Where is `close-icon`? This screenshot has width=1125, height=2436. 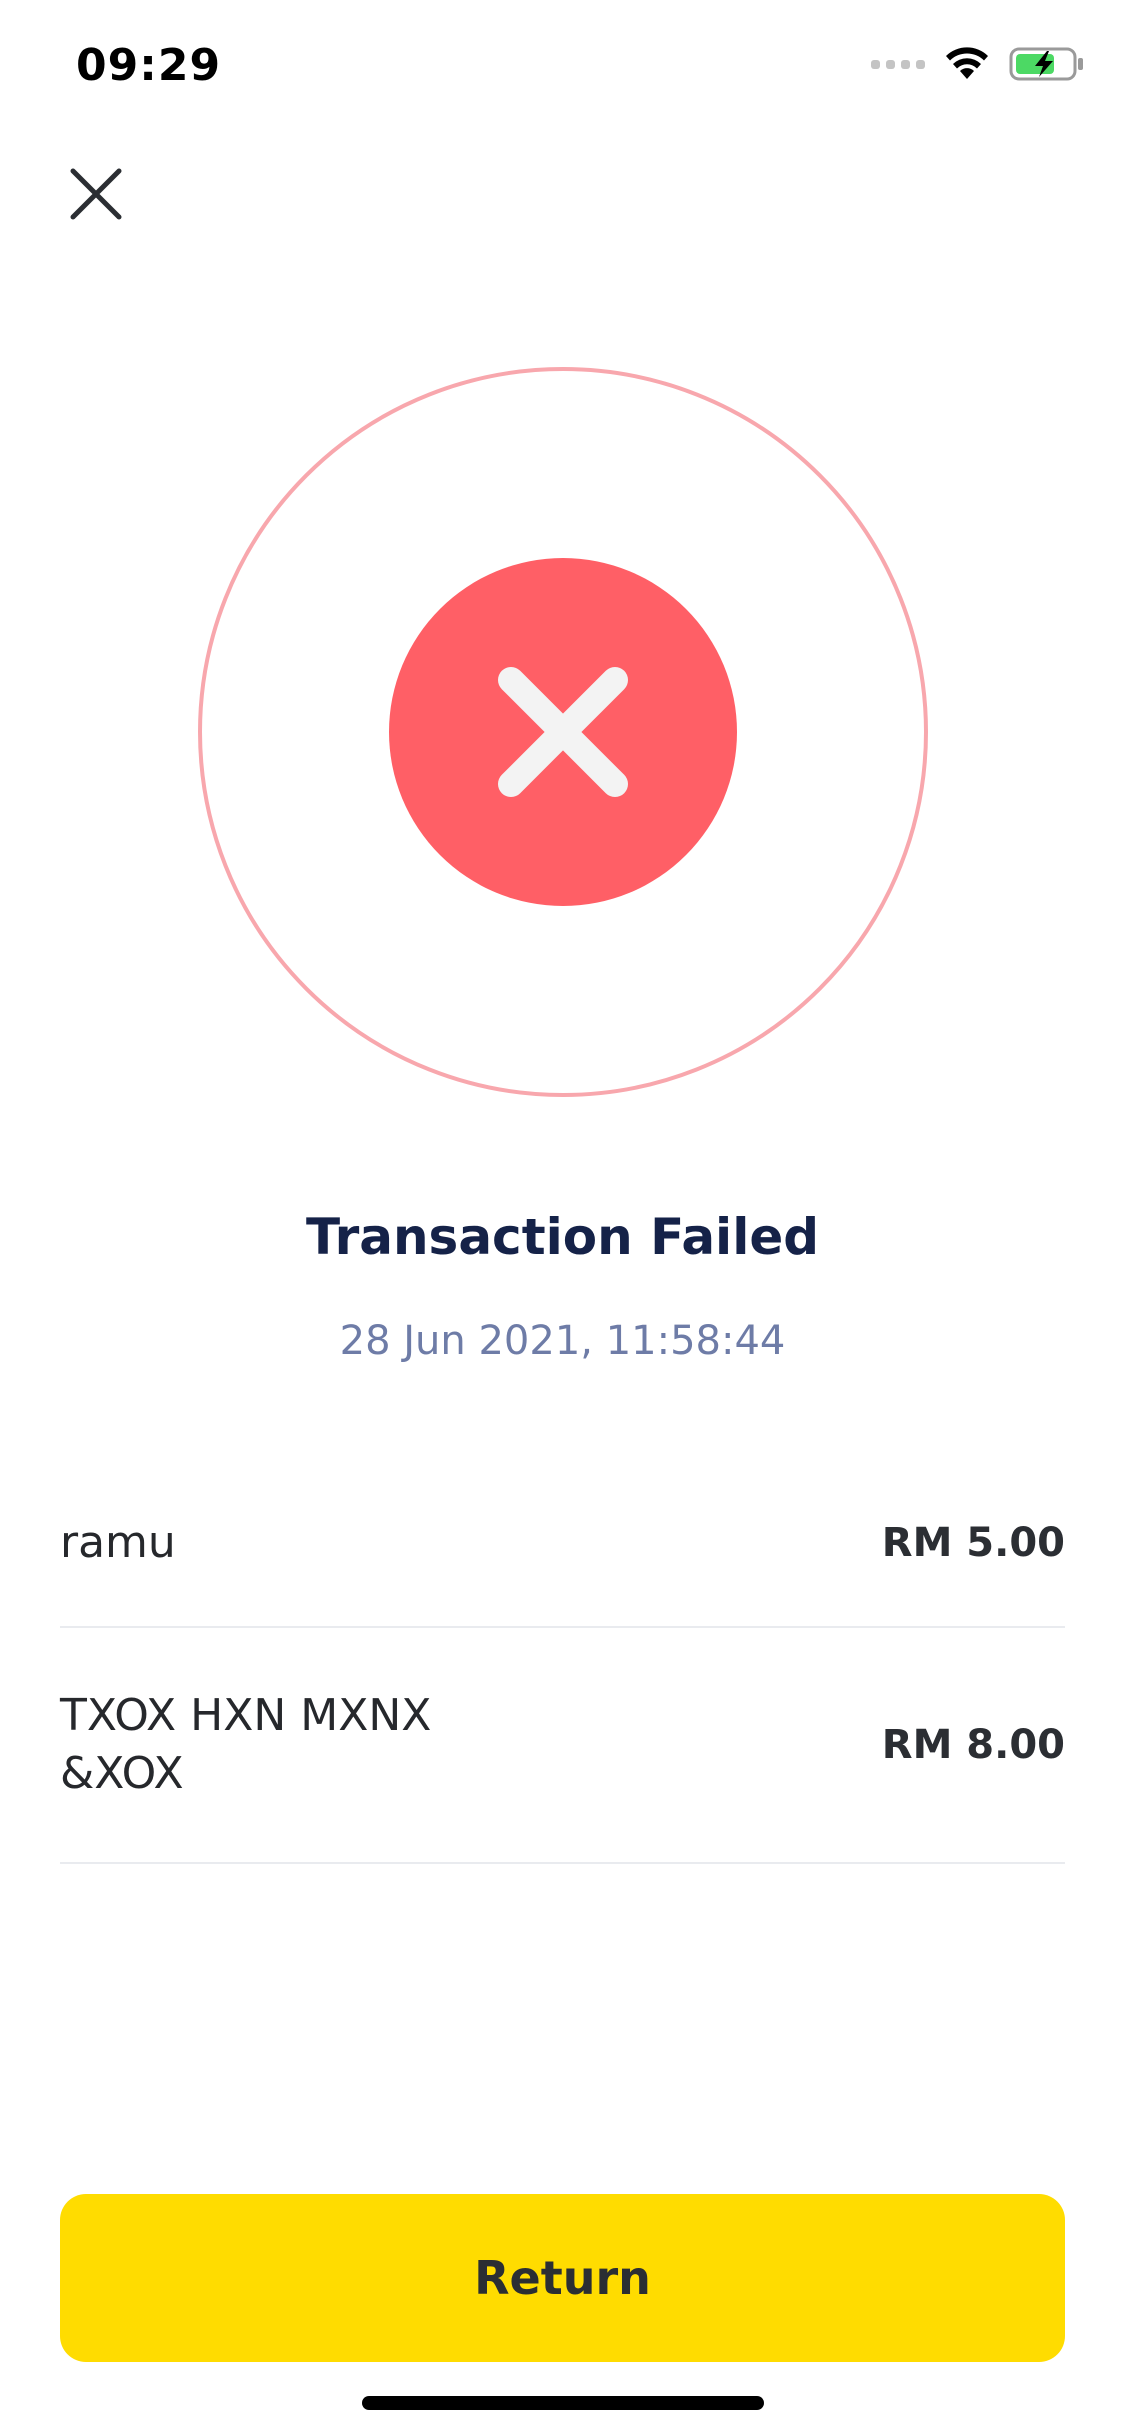 close-icon is located at coordinates (96, 194).